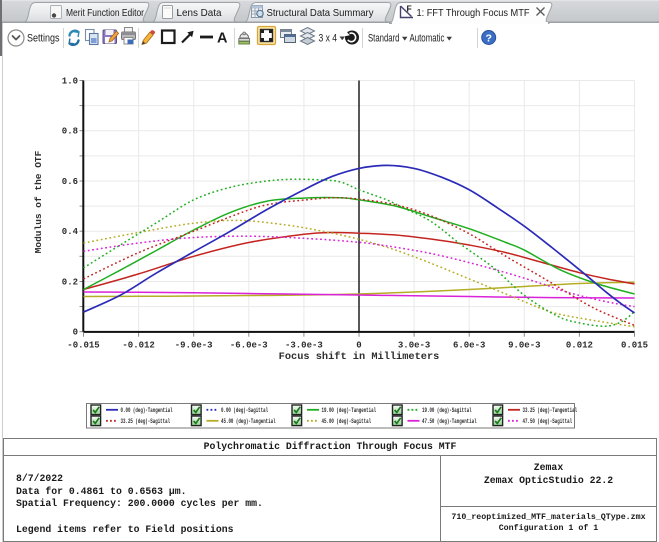 The width and height of the screenshot is (659, 542). What do you see at coordinates (244, 410) in the screenshot?
I see `svg-text: 0.00 (deg)-Sagittal` at bounding box center [244, 410].